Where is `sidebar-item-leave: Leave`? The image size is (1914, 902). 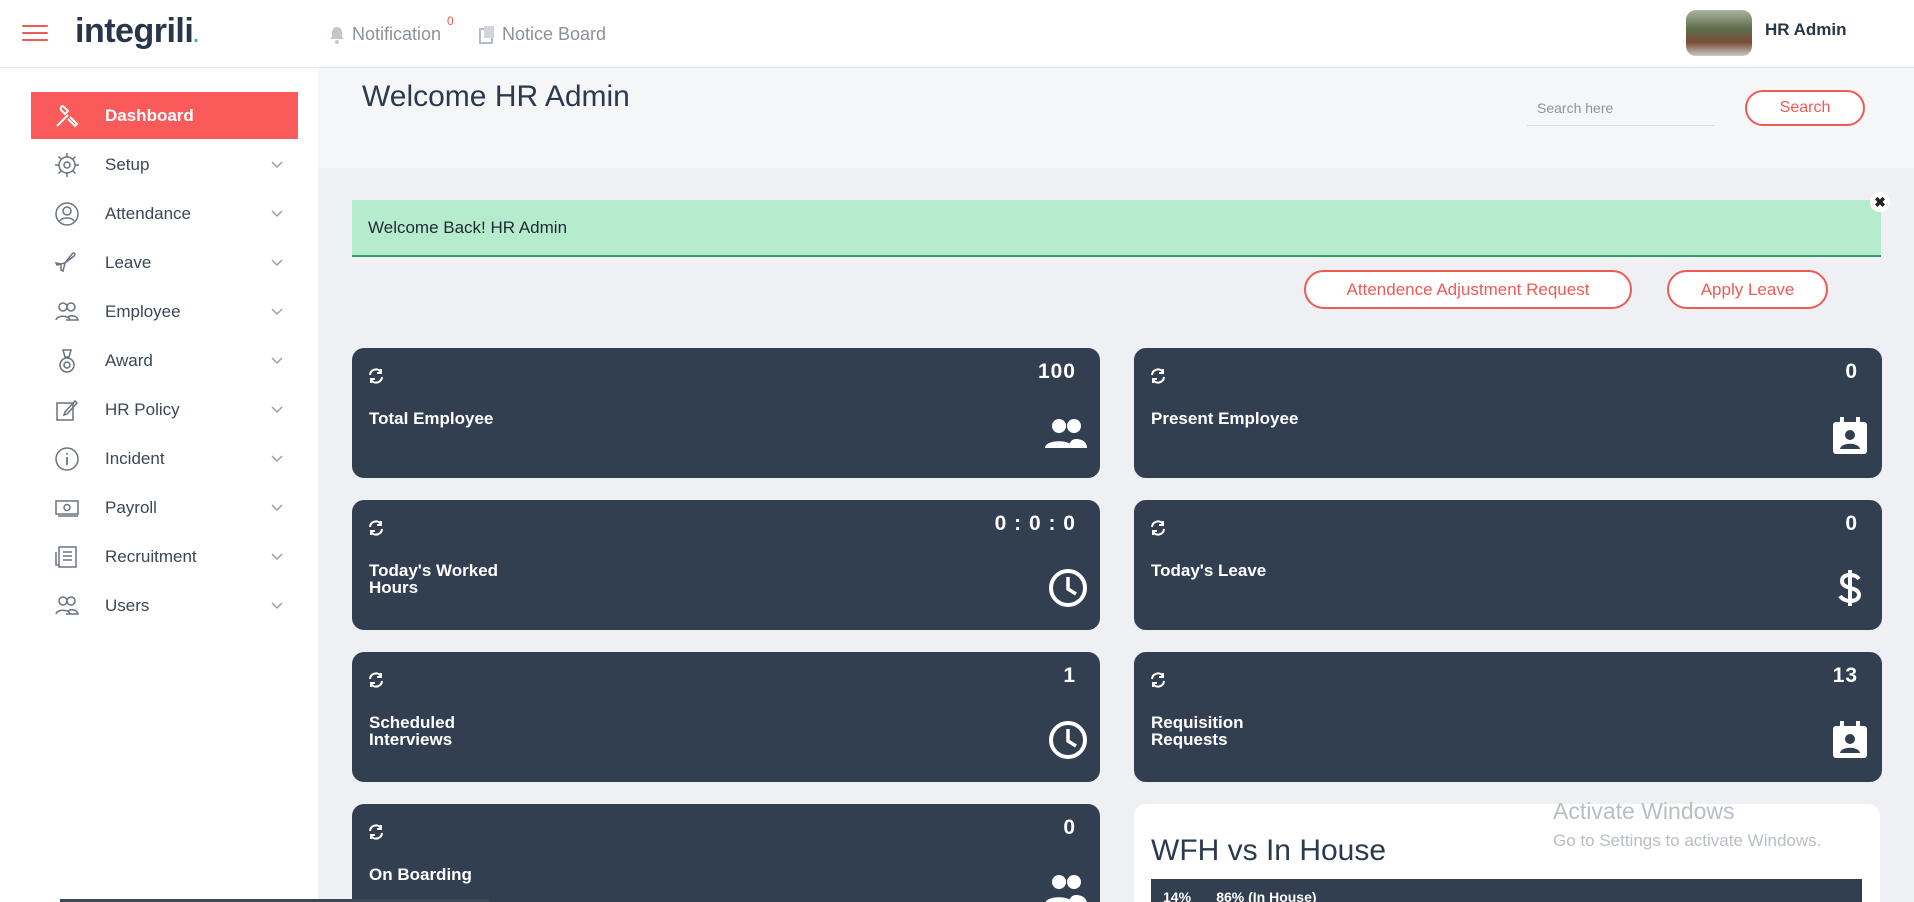 sidebar-item-leave: Leave is located at coordinates (164, 262).